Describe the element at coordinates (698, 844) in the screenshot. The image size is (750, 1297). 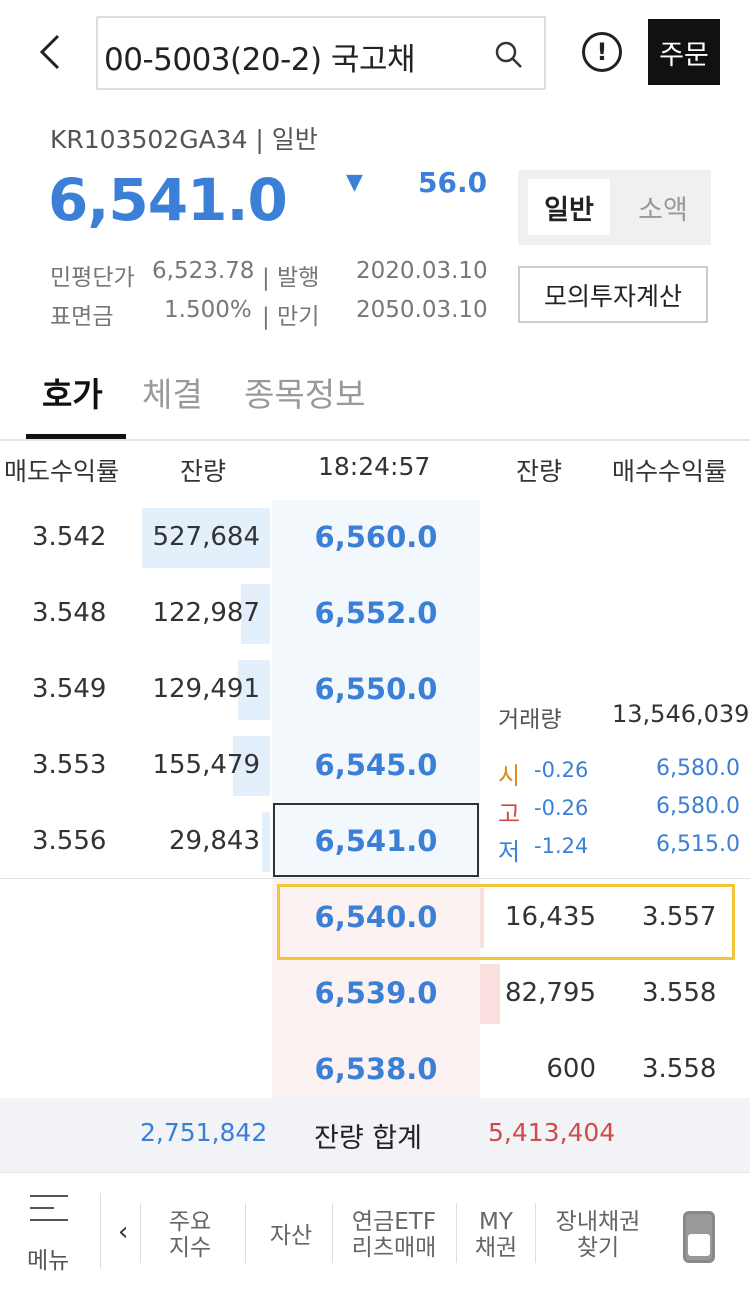
I see `low-price: 6,515.0` at that location.